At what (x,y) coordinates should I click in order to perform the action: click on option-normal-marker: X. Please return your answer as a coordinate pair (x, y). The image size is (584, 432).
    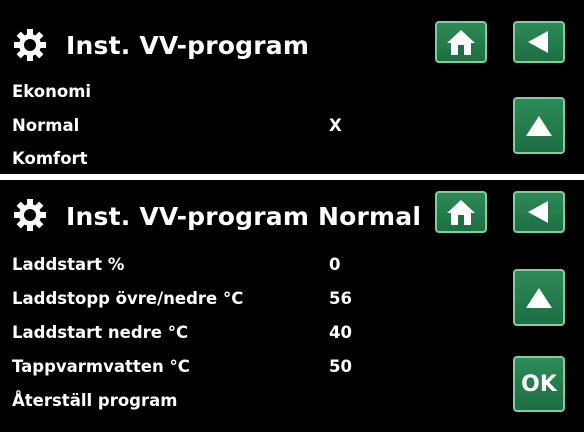
    Looking at the image, I should click on (335, 125).